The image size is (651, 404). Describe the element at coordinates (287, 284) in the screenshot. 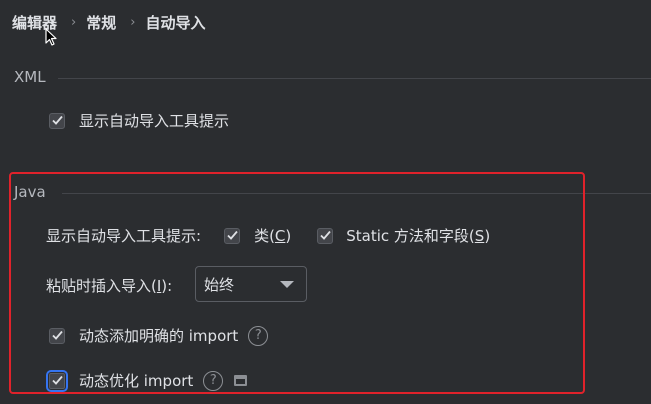

I see `chevron-down-icon` at that location.